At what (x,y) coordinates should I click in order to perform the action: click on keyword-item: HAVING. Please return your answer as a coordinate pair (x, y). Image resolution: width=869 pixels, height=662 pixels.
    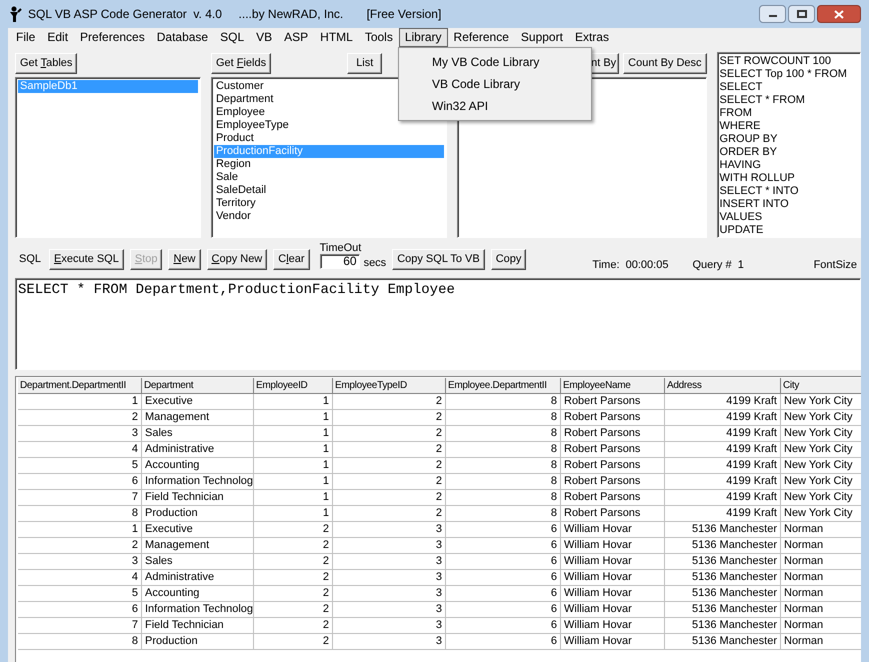
    Looking at the image, I should click on (789, 165).